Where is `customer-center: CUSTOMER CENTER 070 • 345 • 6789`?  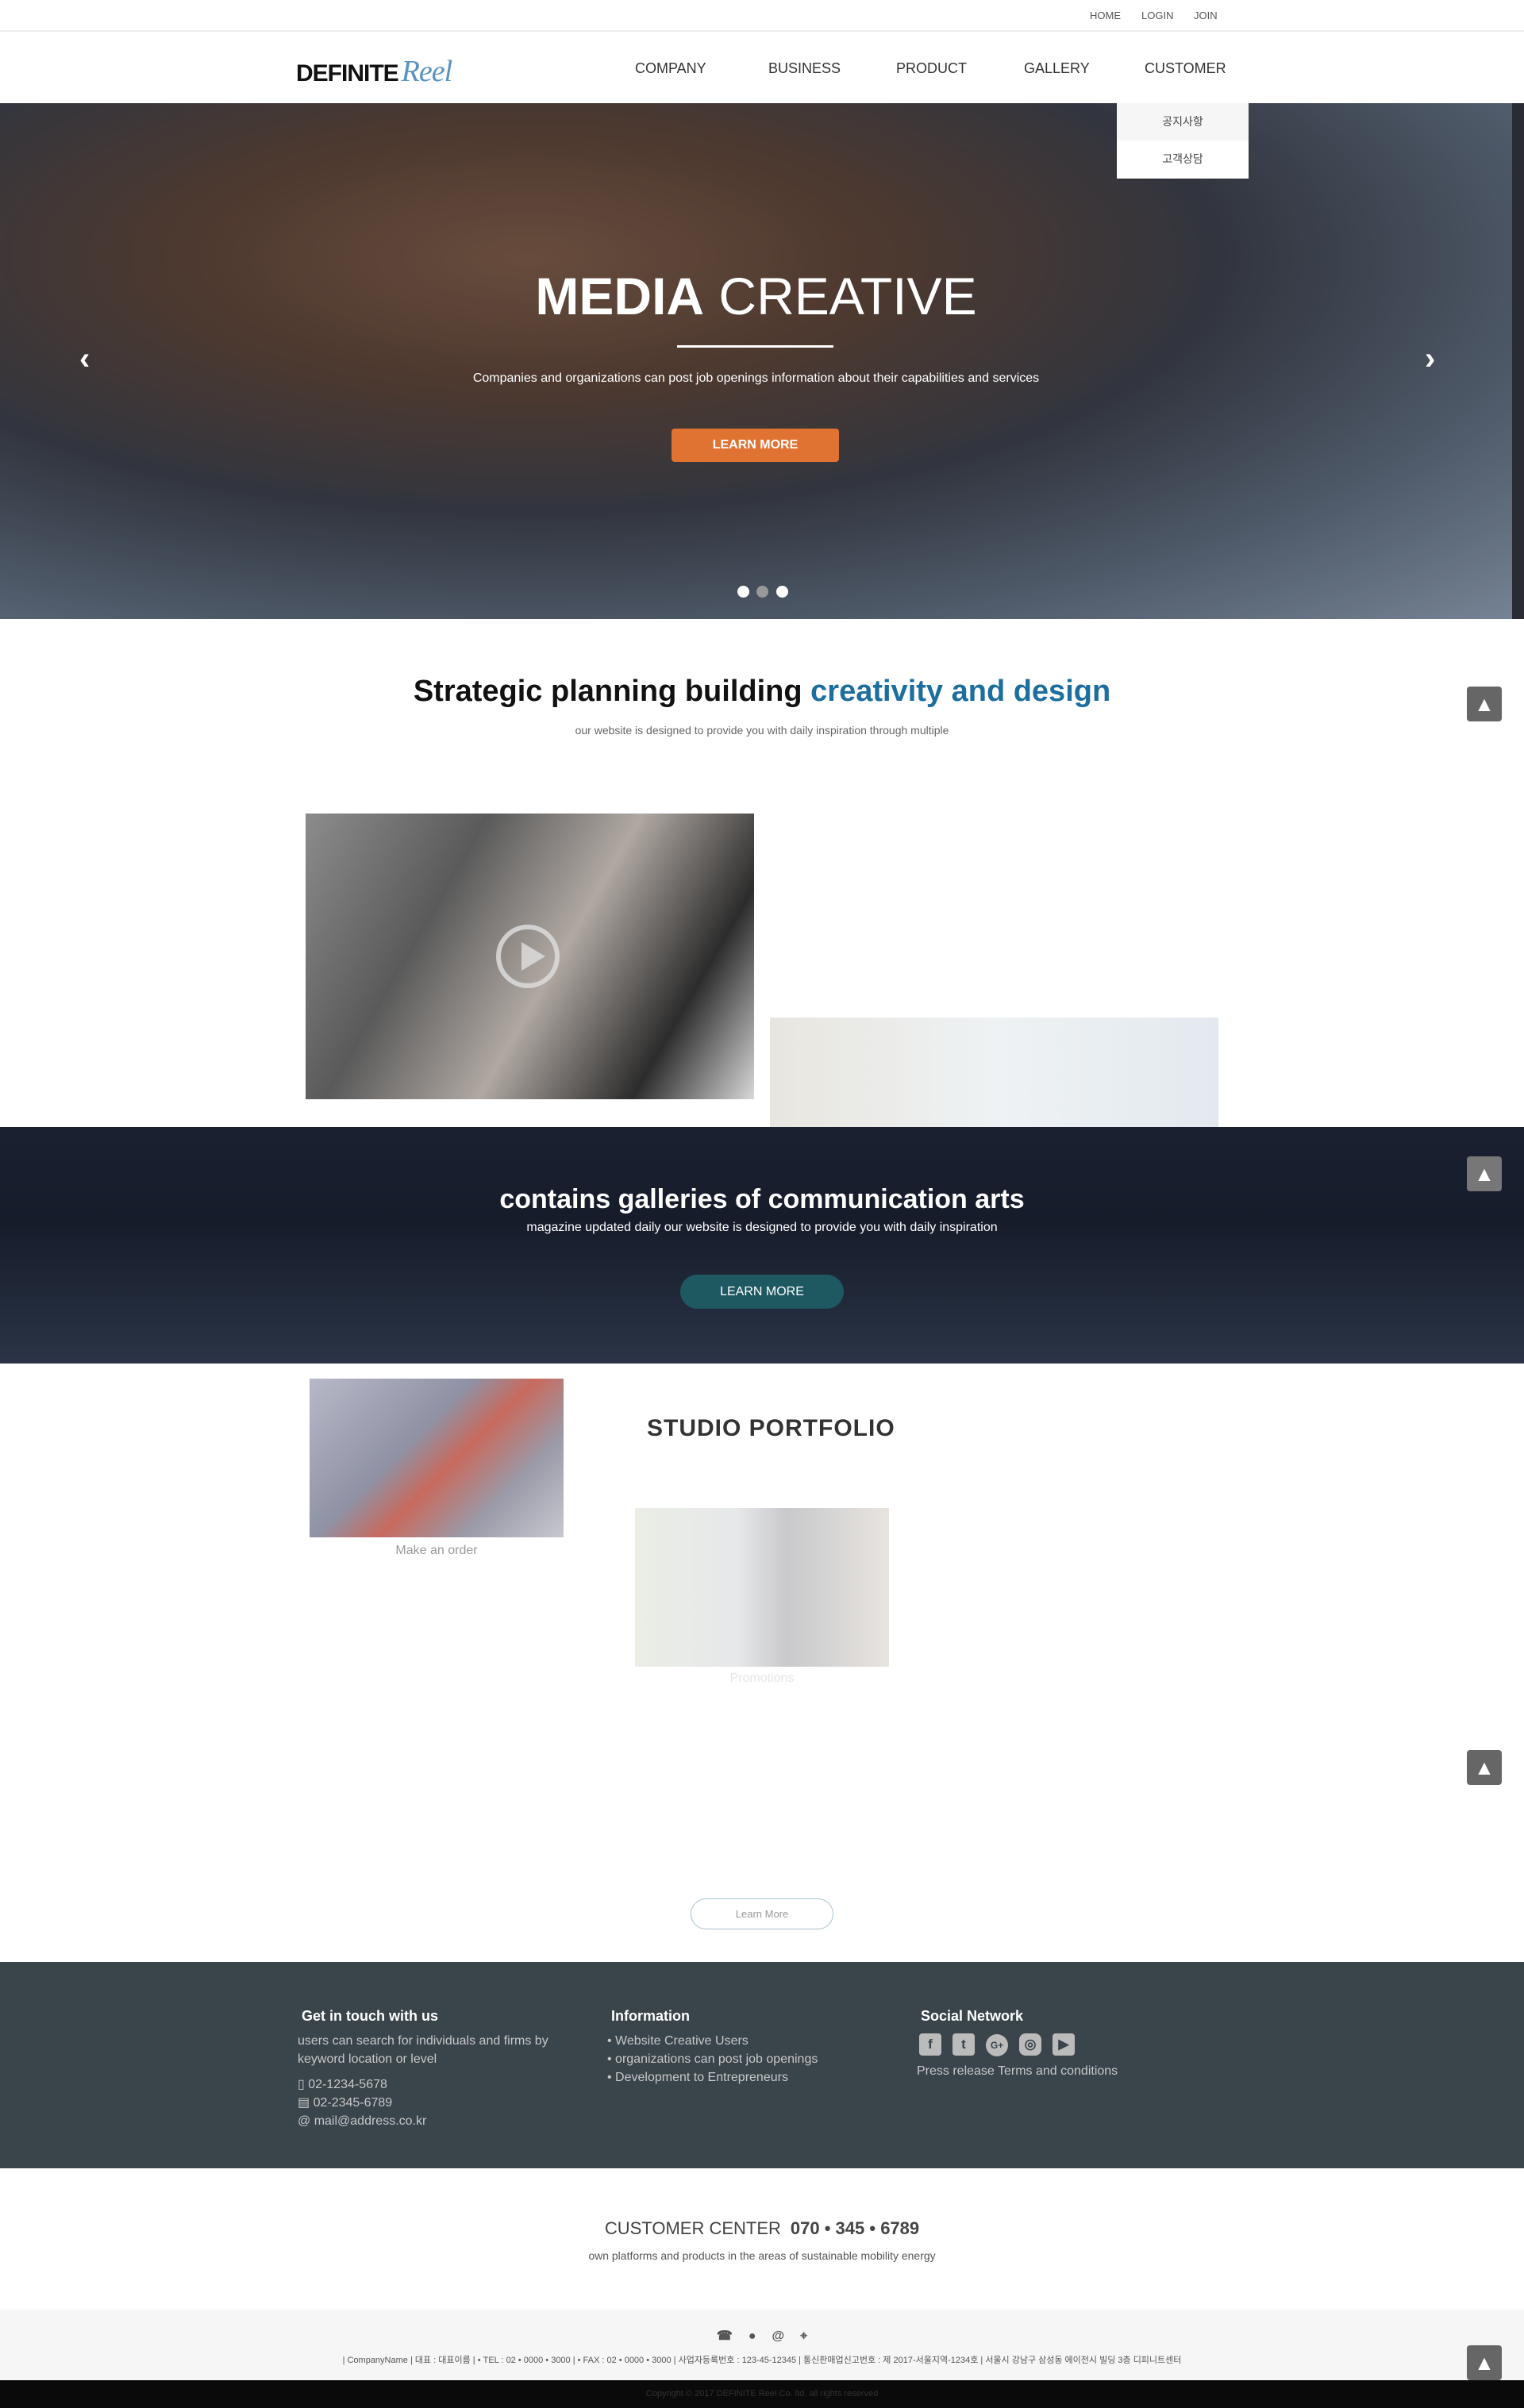
customer-center: CUSTOMER CENTER 070 • 345 • 6789 is located at coordinates (762, 2228).